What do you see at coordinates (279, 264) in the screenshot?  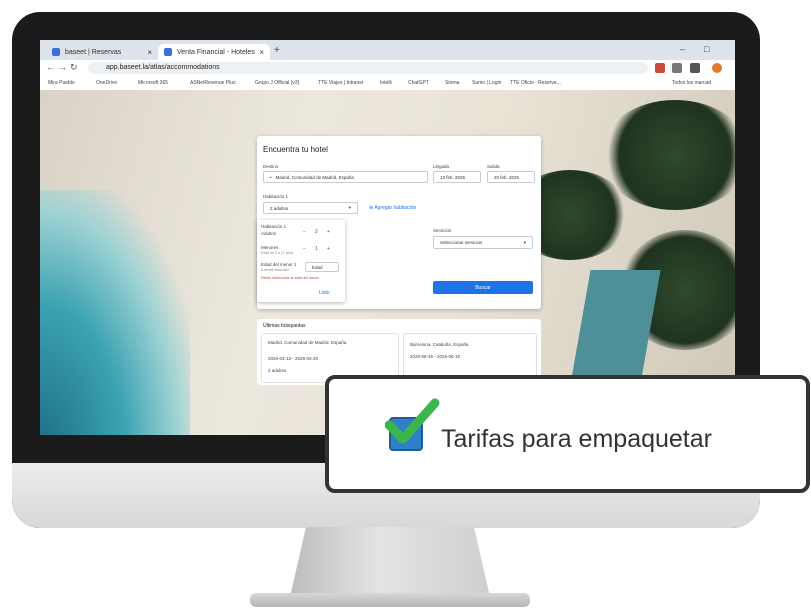 I see `child-age-label: Edad del menor 1` at bounding box center [279, 264].